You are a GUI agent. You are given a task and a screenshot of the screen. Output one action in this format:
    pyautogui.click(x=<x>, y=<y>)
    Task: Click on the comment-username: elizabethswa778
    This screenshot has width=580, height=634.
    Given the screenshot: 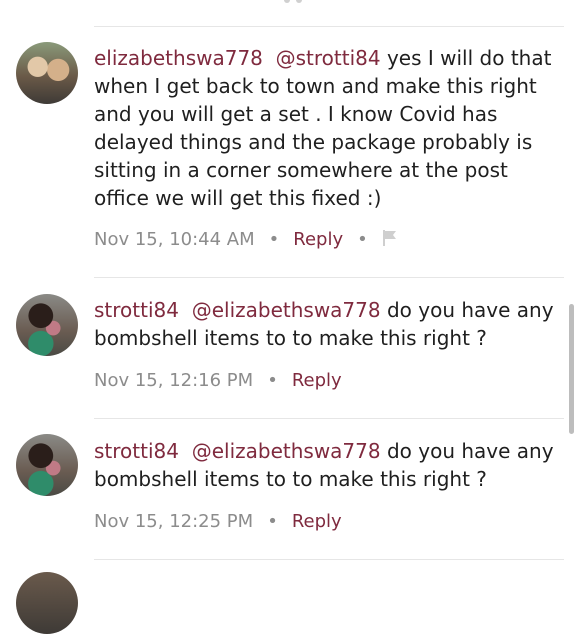 What is the action you would take?
    pyautogui.click(x=178, y=58)
    